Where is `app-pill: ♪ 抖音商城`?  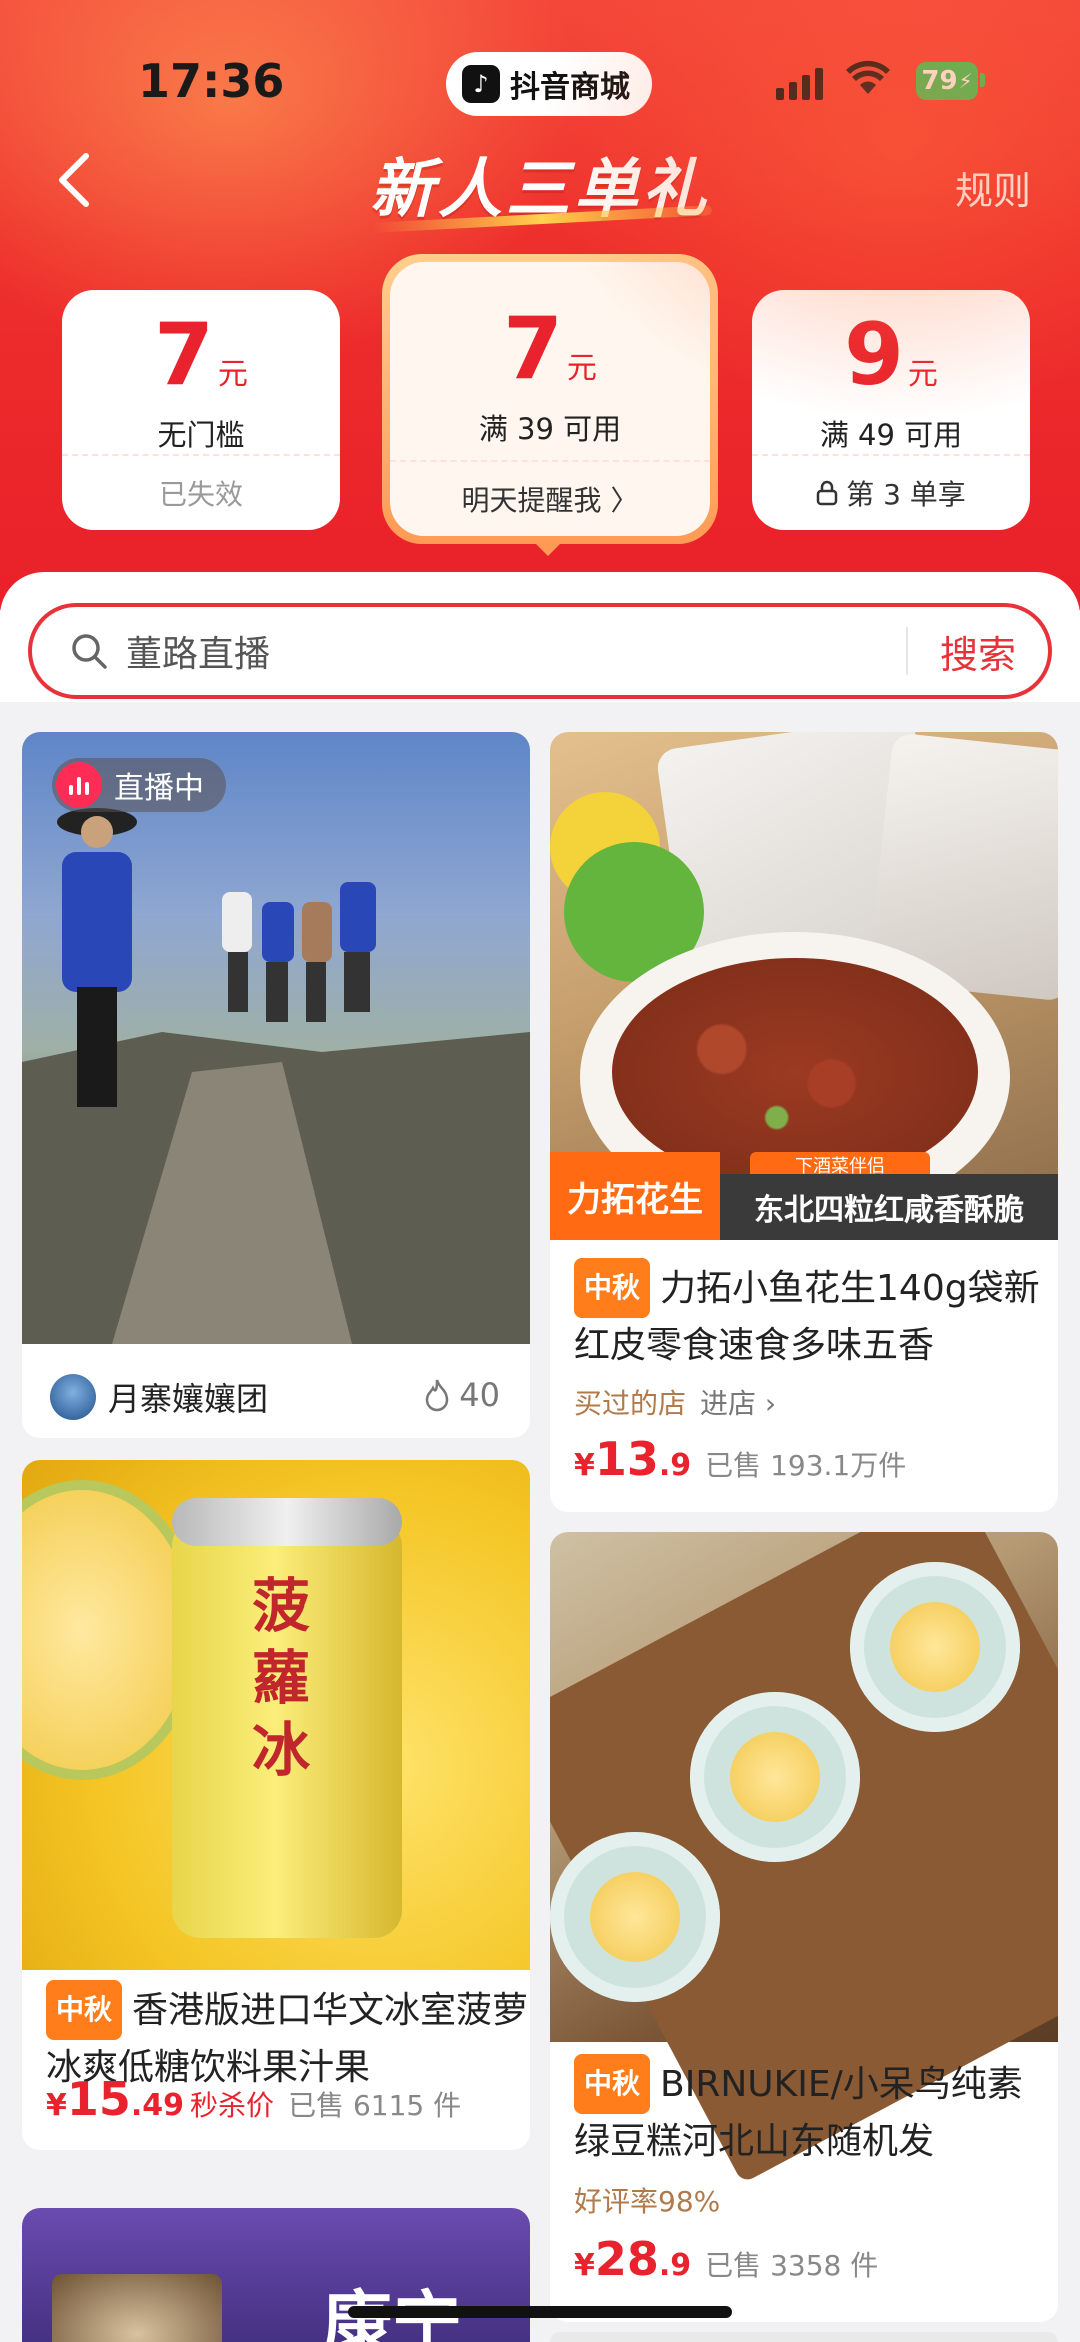
app-pill: ♪ 抖音商城 is located at coordinates (549, 84).